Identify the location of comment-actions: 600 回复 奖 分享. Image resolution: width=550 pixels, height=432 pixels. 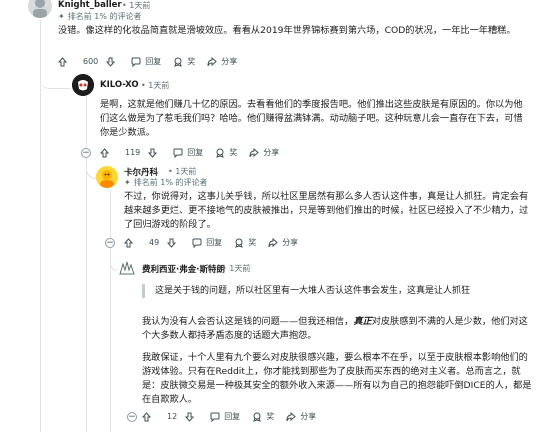
(153, 61).